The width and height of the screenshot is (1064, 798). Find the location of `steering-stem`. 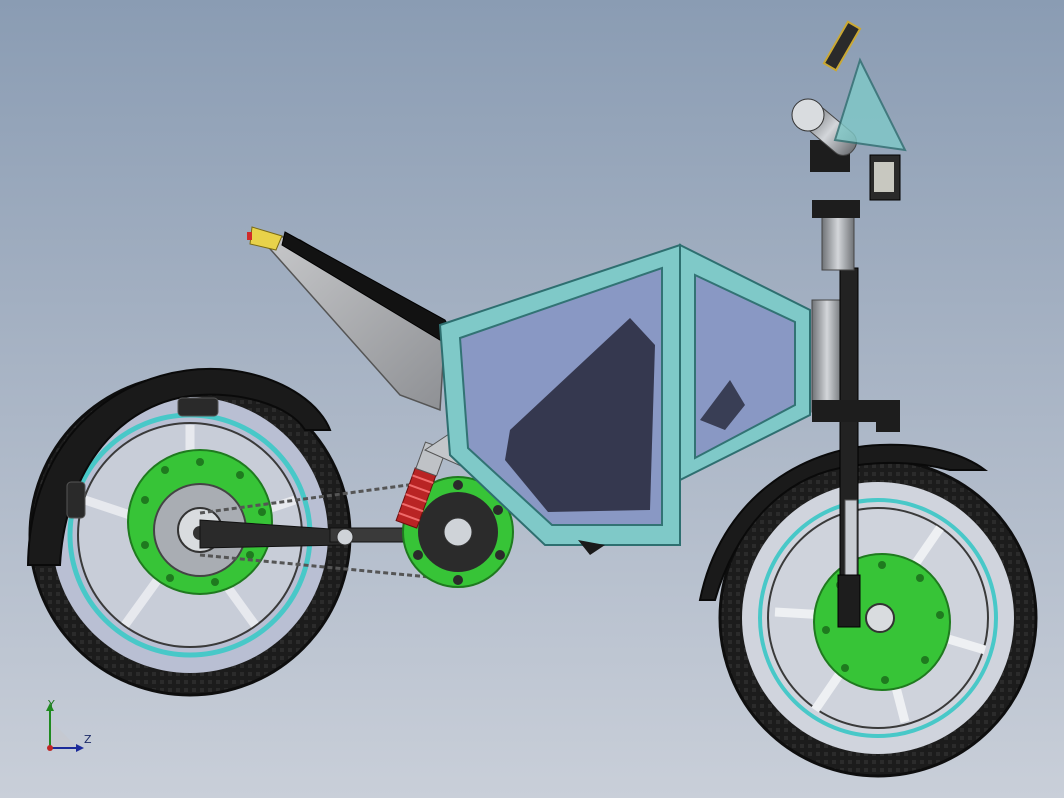

steering-stem is located at coordinates (838, 240).